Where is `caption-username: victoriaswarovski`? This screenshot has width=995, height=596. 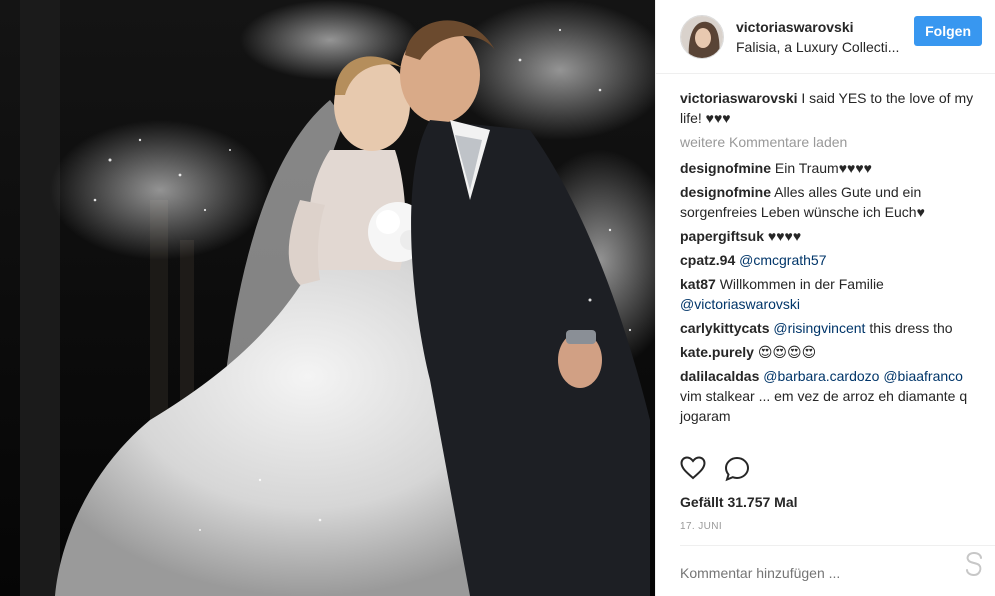 caption-username: victoriaswarovski is located at coordinates (739, 98).